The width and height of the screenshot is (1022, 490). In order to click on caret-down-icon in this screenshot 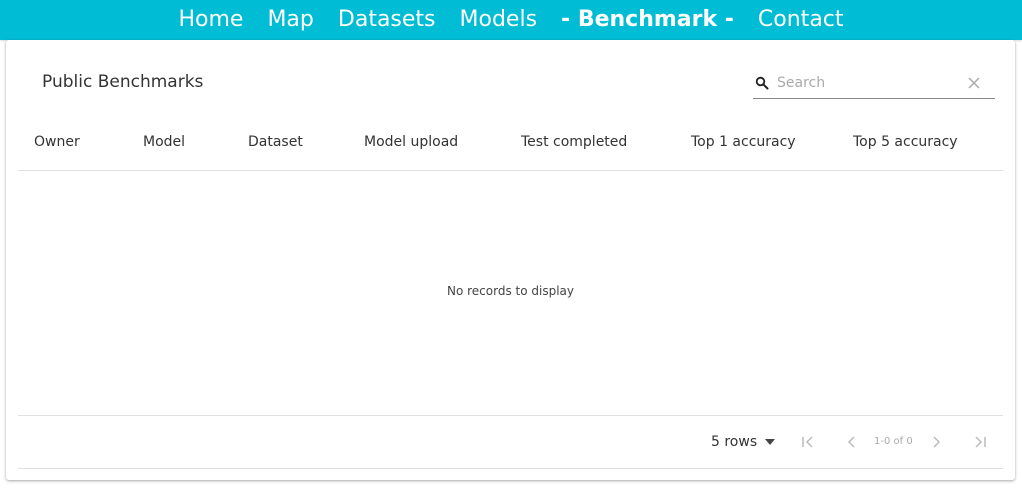, I will do `click(770, 442)`.